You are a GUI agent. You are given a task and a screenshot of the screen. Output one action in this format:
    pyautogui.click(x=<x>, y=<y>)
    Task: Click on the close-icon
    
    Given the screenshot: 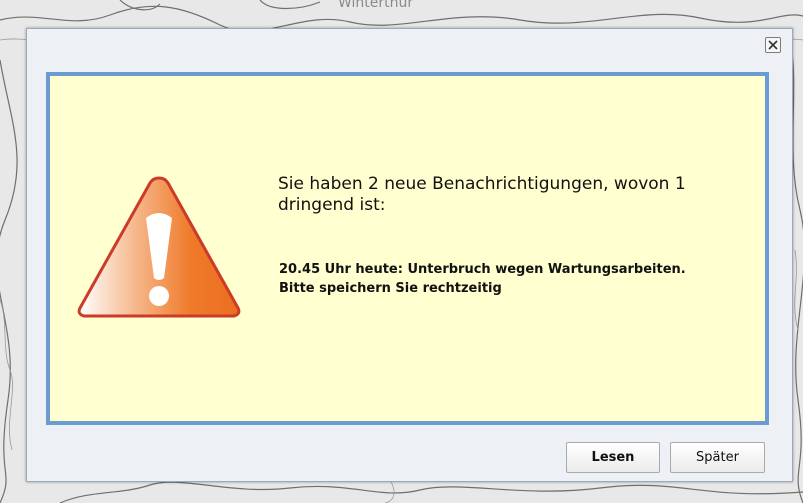 What is the action you would take?
    pyautogui.click(x=773, y=45)
    